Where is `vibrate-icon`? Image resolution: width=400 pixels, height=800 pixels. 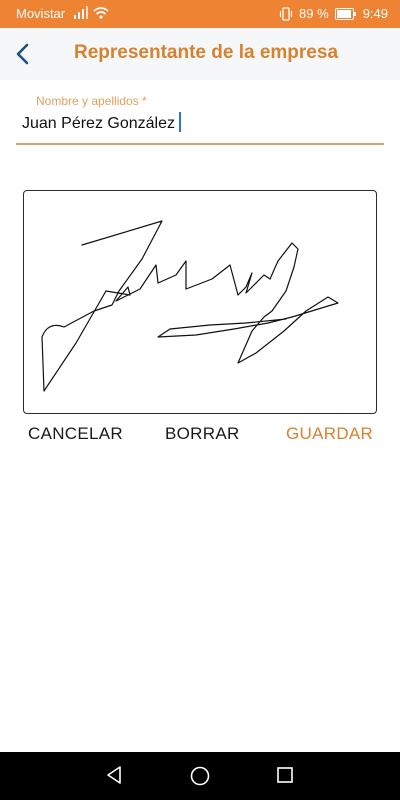 vibrate-icon is located at coordinates (286, 13).